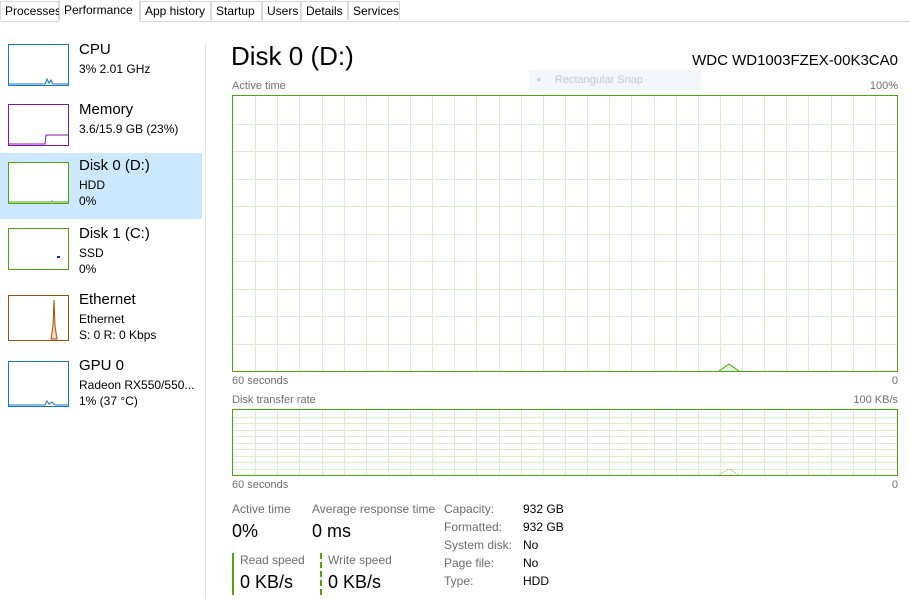  I want to click on sidebar-item-title: GPU 0, so click(102, 365).